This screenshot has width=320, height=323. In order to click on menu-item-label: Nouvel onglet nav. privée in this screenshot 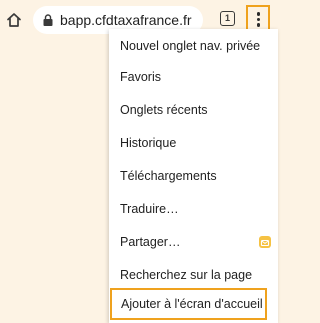, I will do `click(190, 46)`.